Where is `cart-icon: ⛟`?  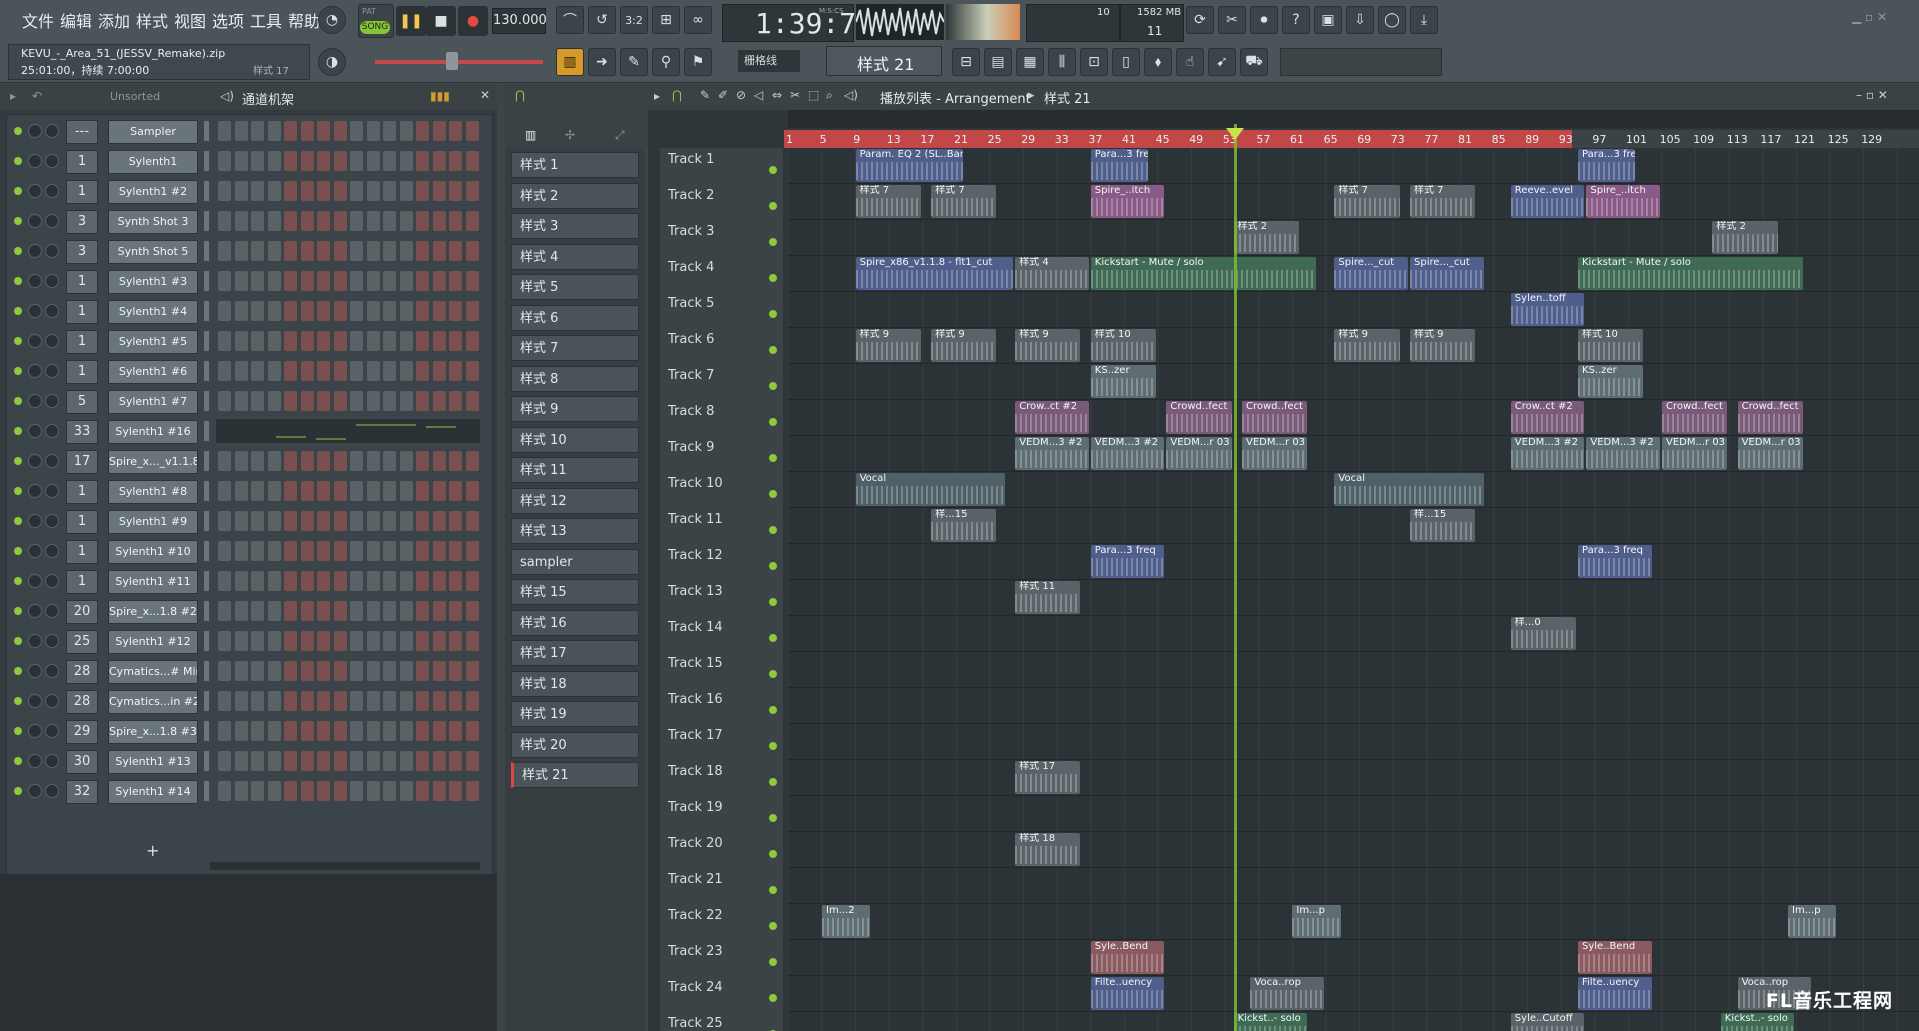
cart-icon: ⛟ is located at coordinates (1254, 62).